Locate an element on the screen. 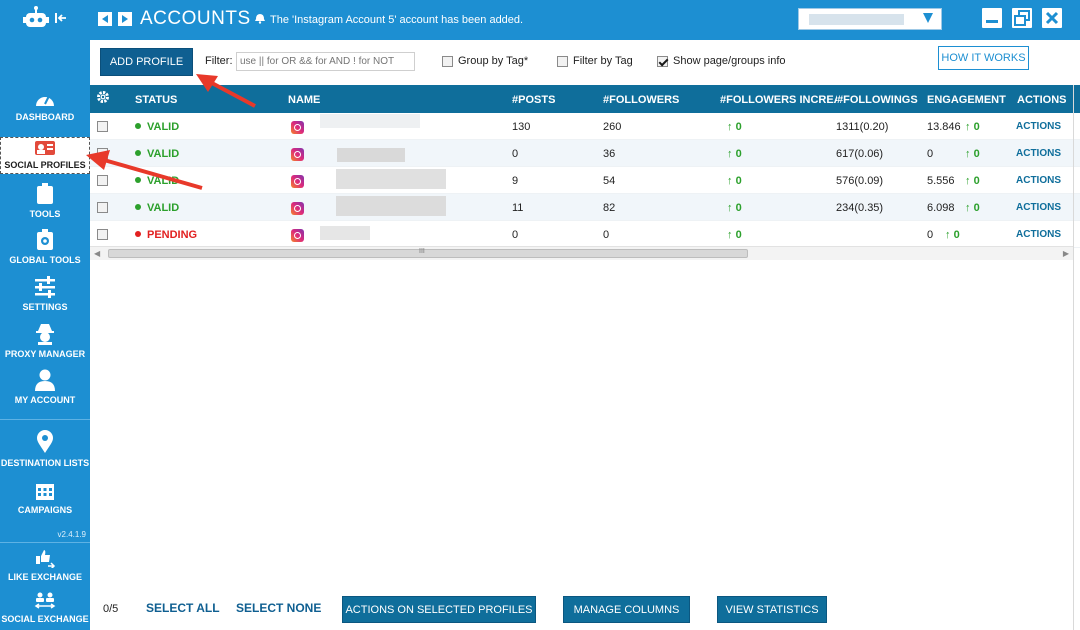 This screenshot has height=630, width=1080. scroll-left-icon: ◀ is located at coordinates (97, 253).